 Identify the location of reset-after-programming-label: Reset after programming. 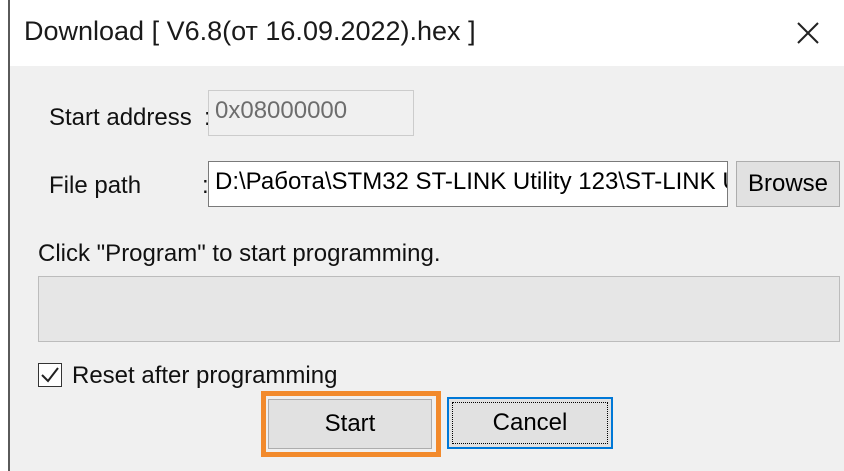
(204, 376).